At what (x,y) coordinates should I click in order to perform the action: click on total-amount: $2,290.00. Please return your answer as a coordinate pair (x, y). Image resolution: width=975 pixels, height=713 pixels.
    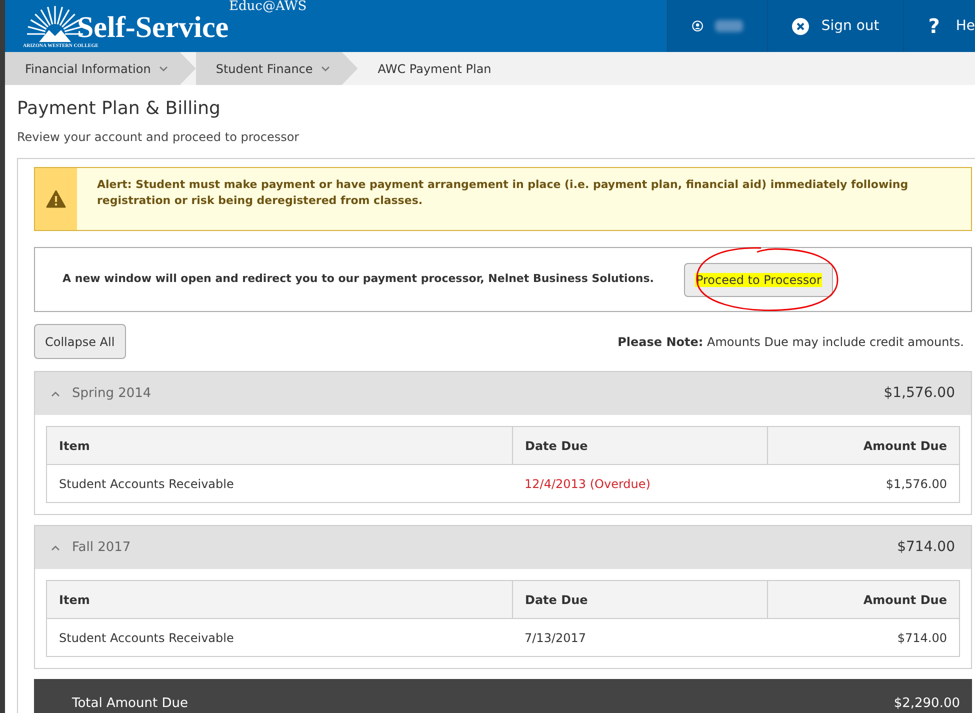
    Looking at the image, I should click on (927, 704).